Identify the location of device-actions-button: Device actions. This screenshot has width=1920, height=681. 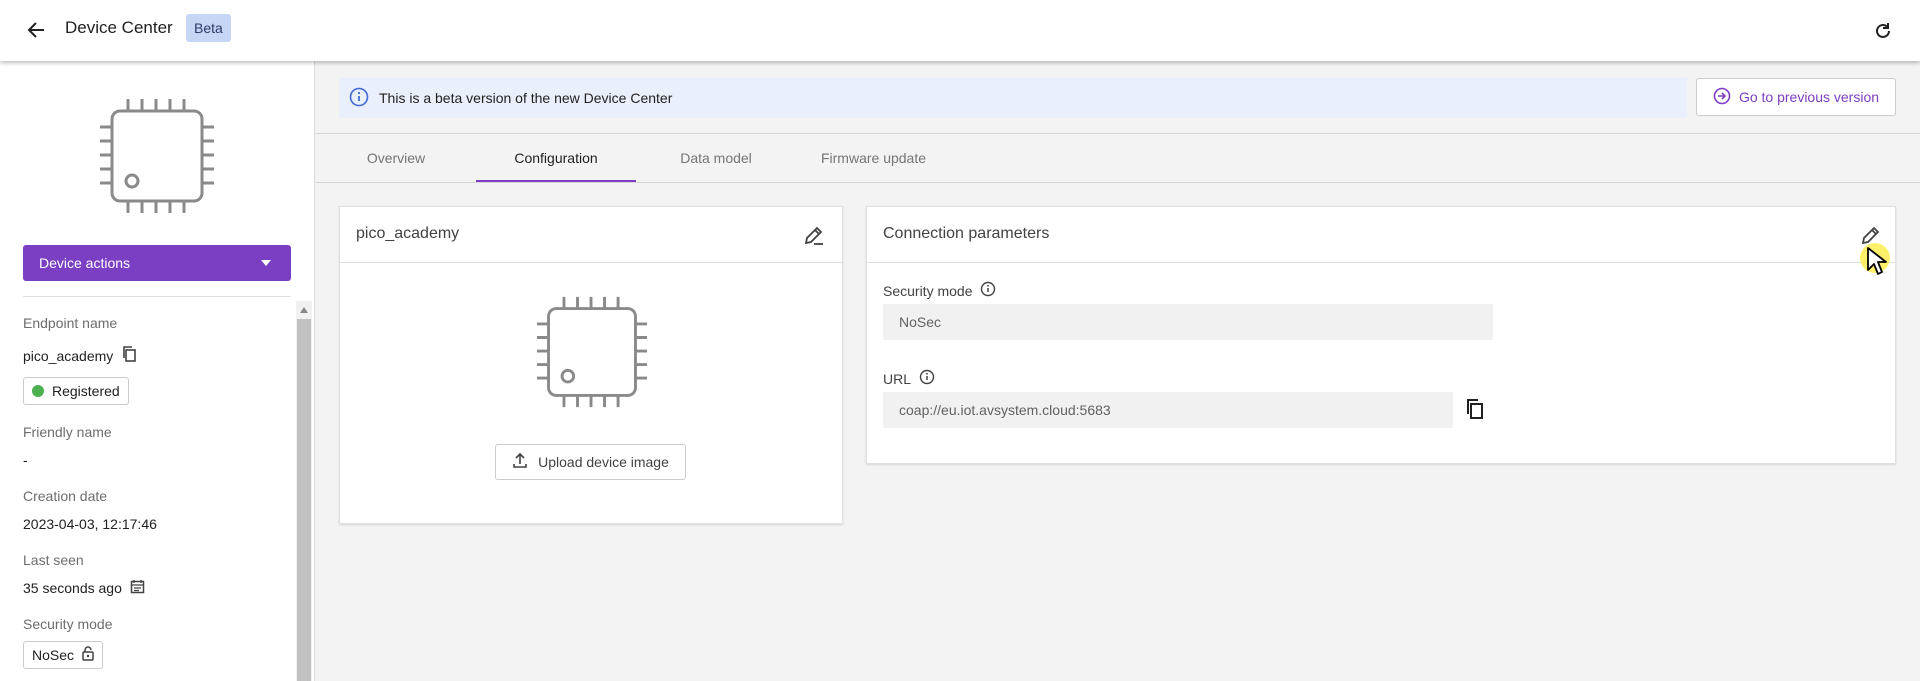
(157, 263).